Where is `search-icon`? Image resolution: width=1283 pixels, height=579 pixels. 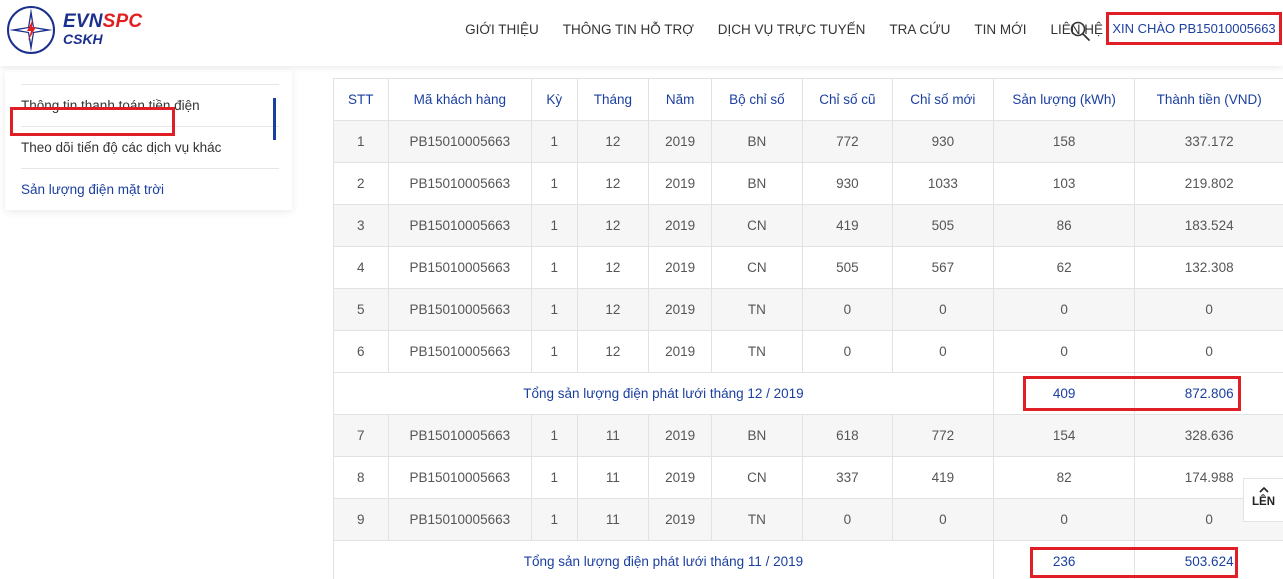 search-icon is located at coordinates (1080, 31).